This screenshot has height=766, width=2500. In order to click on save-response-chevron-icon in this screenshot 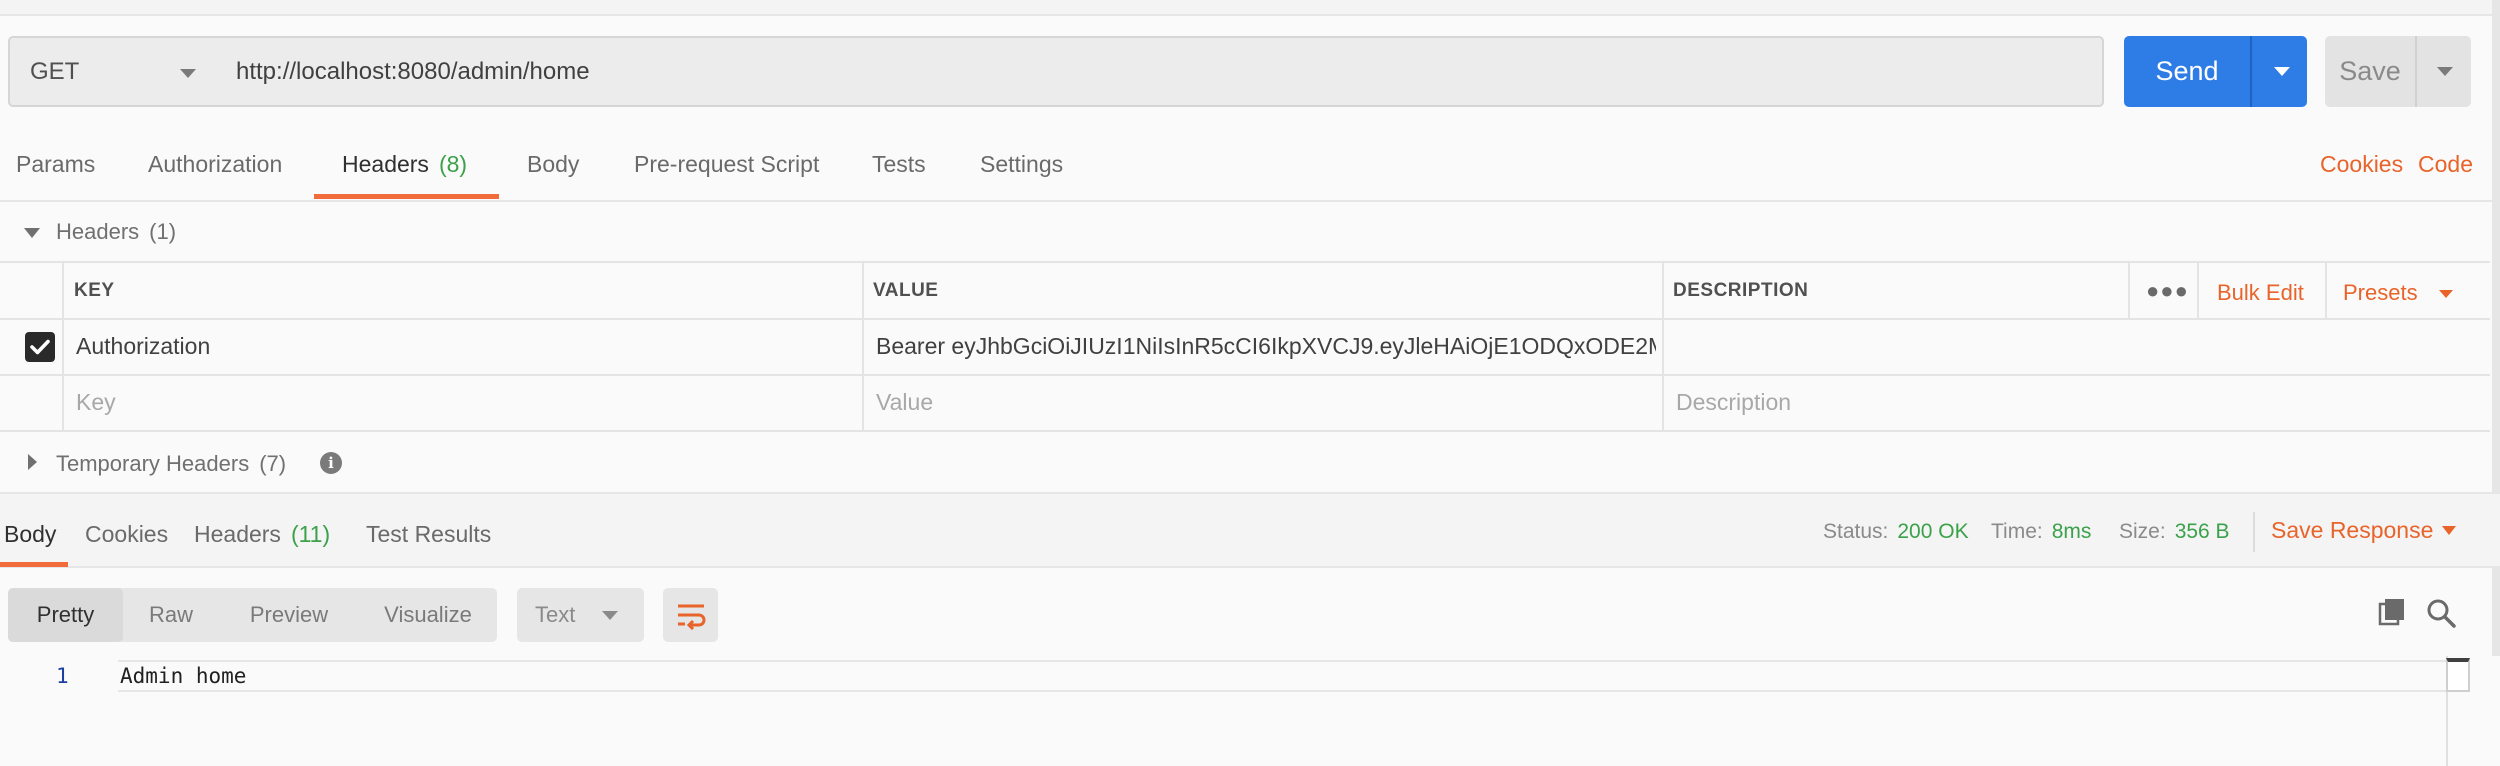, I will do `click(2449, 530)`.